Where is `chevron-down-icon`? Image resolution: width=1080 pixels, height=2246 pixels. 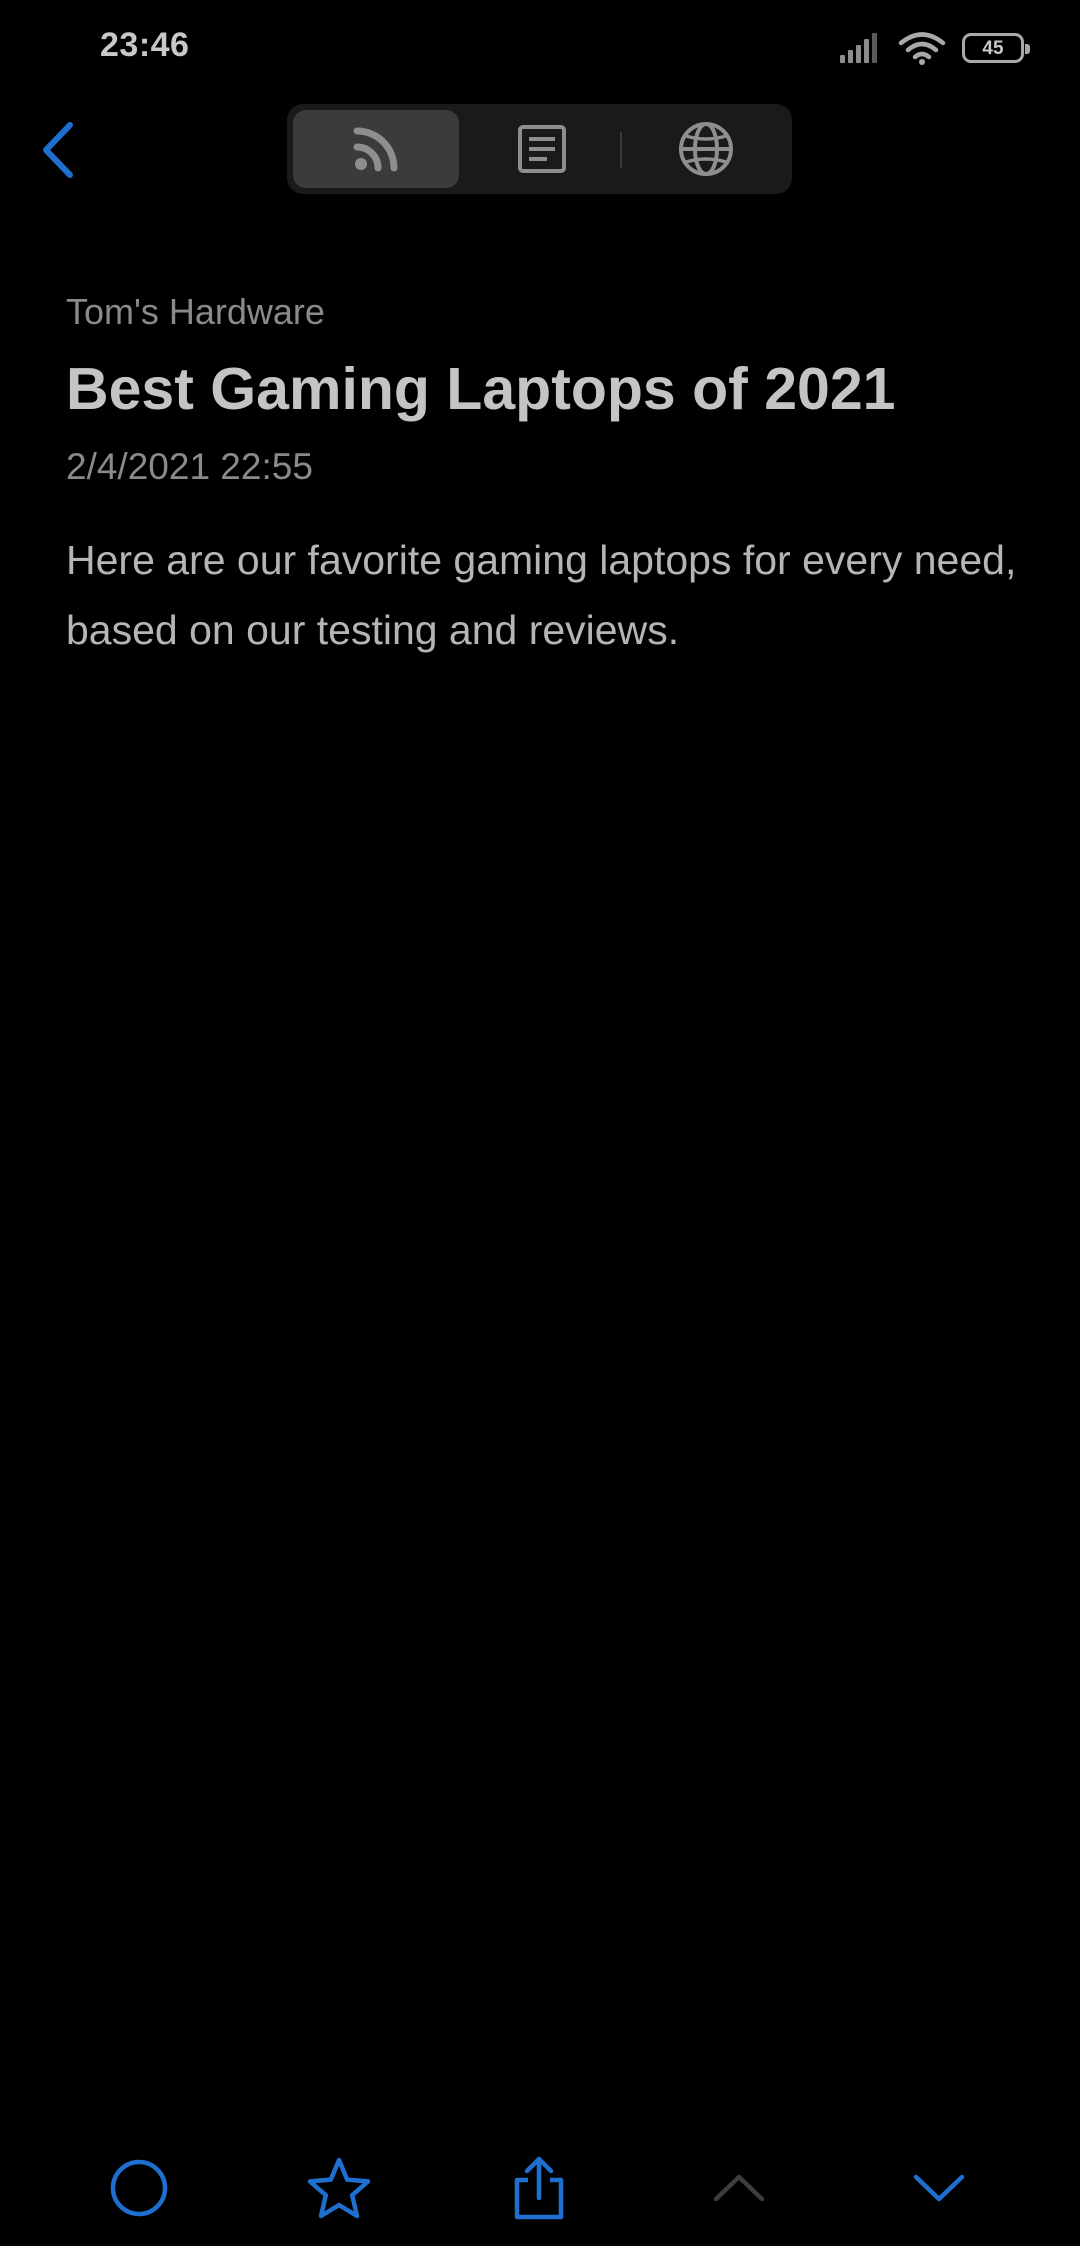
chevron-down-icon is located at coordinates (939, 2188).